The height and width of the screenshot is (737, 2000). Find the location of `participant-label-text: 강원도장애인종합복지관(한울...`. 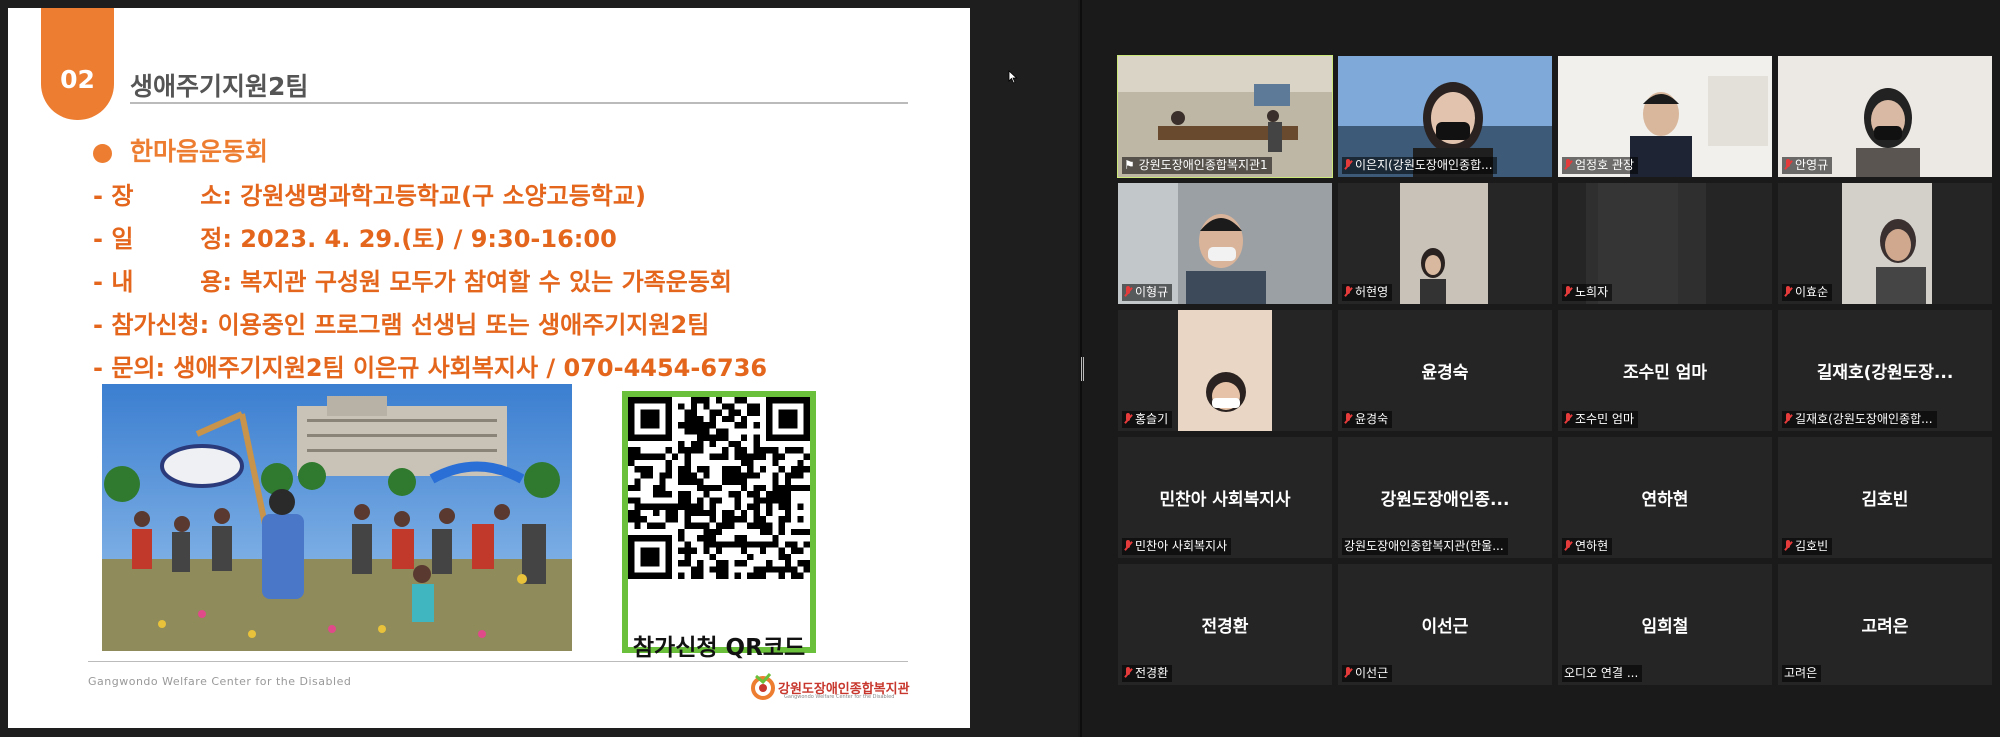

participant-label-text: 강원도장애인종합복지관(한울... is located at coordinates (1424, 546).